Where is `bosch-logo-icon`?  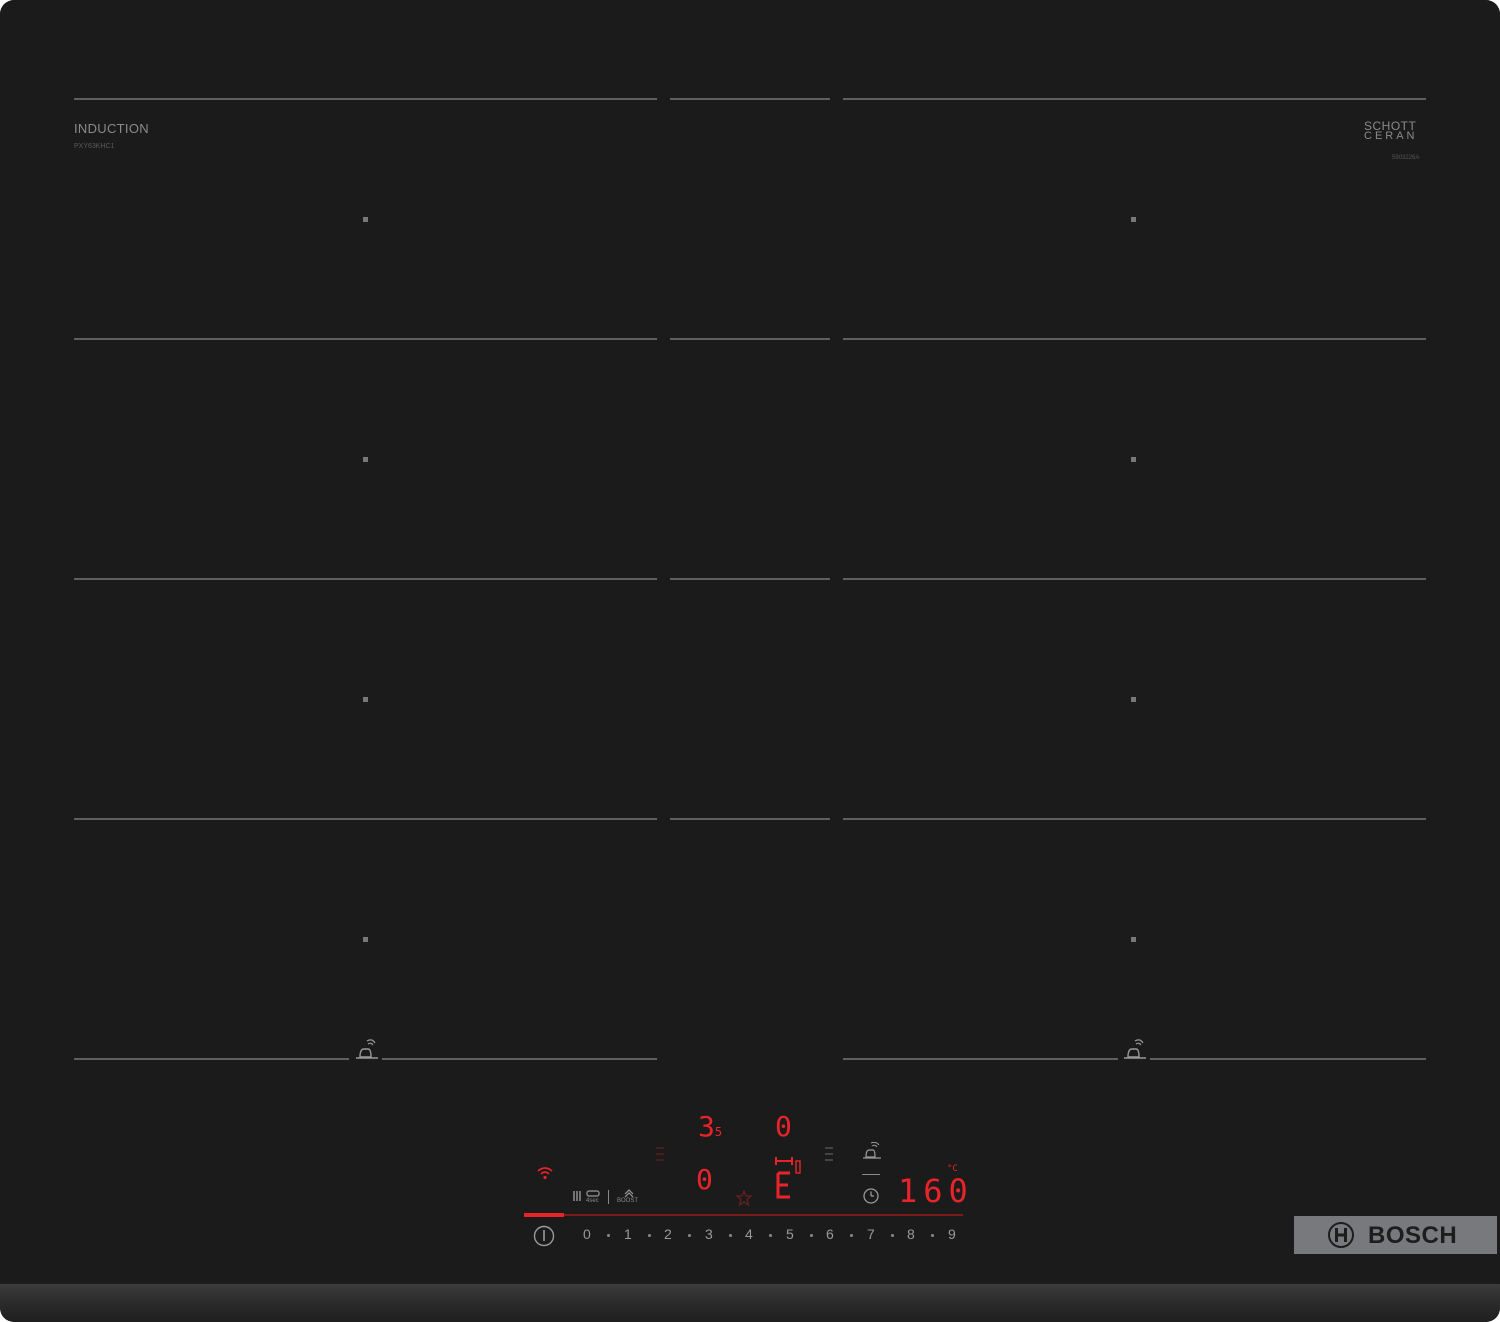
bosch-logo-icon is located at coordinates (1341, 1235).